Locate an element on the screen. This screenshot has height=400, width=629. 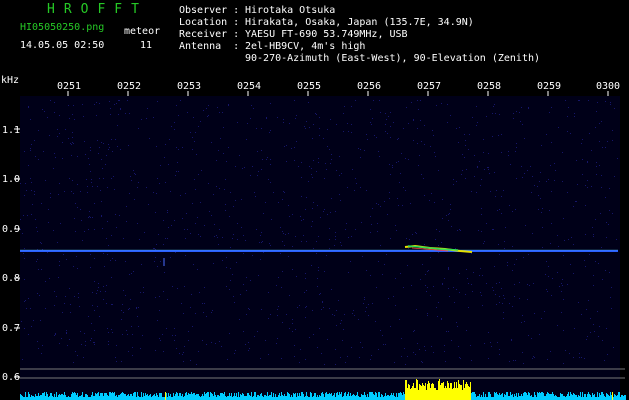
signal-meter is located at coordinates (323, 389).